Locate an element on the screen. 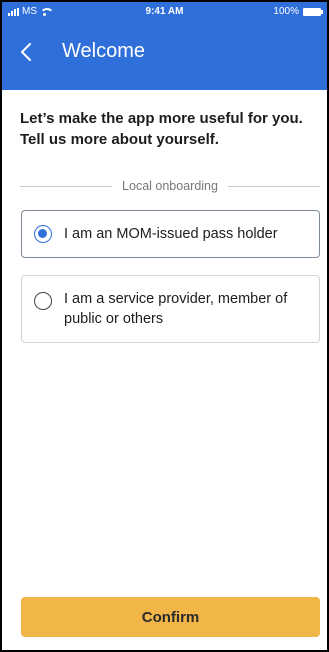 This screenshot has height=652, width=329. status-right: 100% is located at coordinates (298, 11).